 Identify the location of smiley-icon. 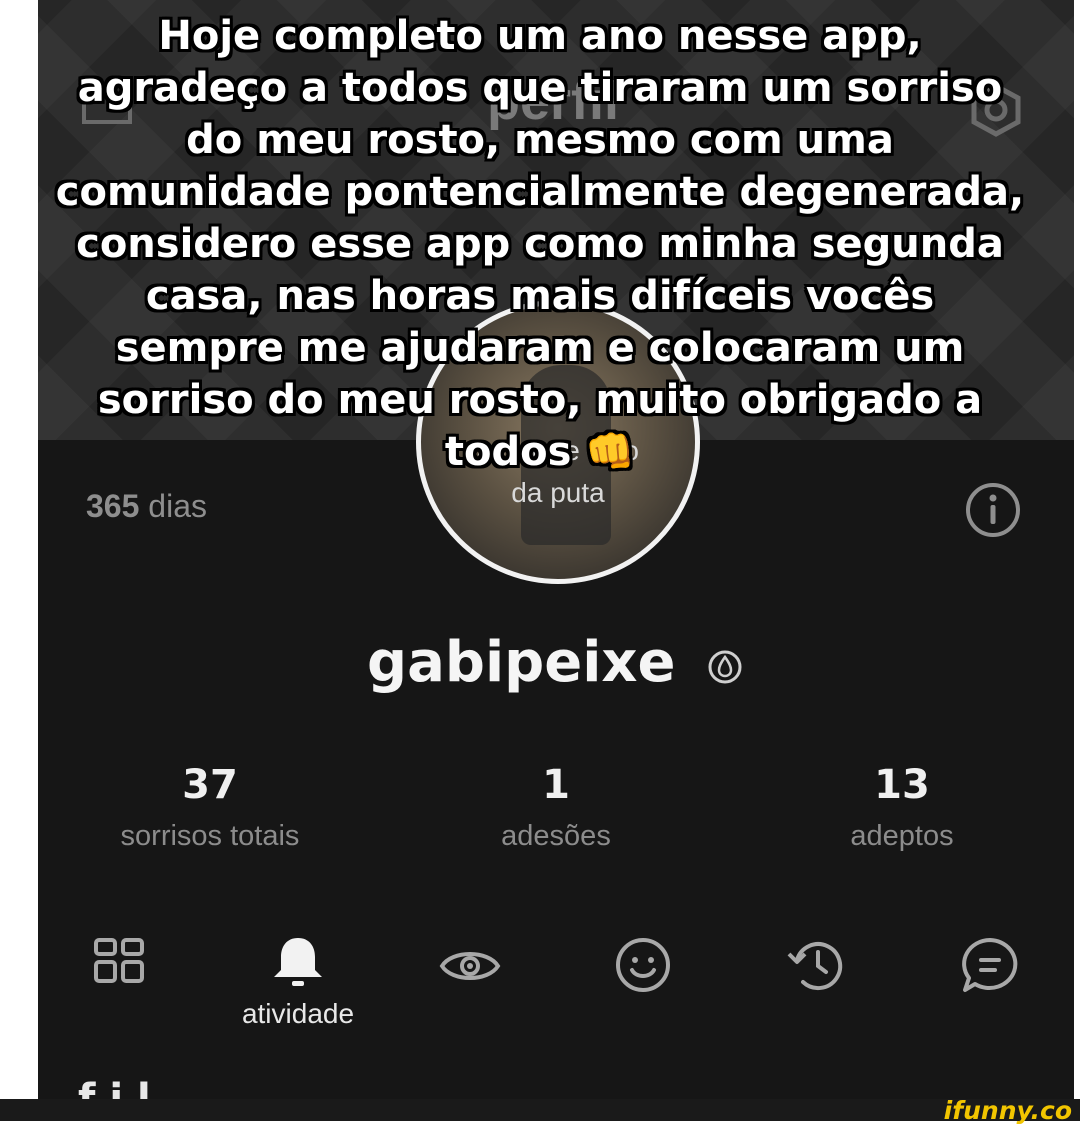
(643, 965).